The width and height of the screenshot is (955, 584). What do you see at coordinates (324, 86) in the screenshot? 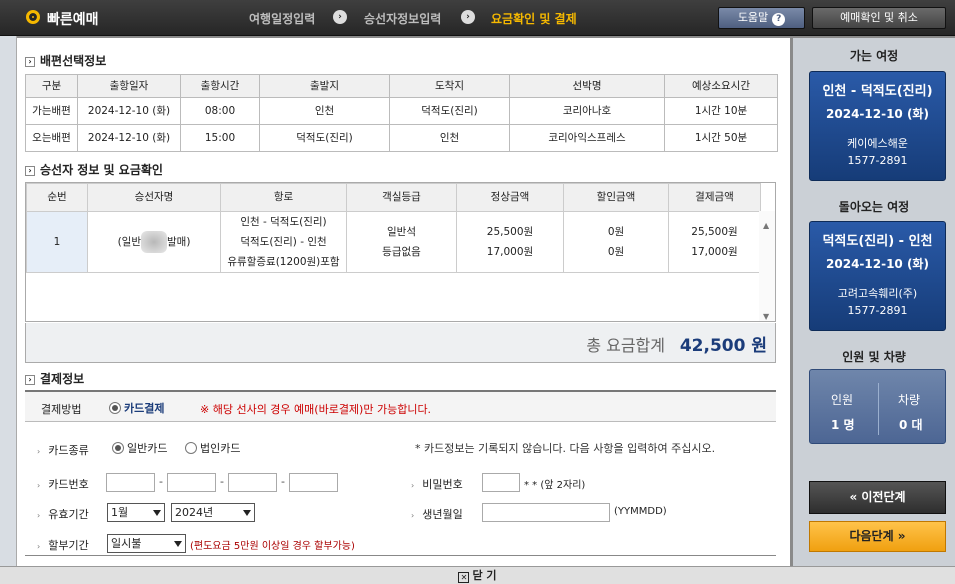
I see `column-header: 출발지` at bounding box center [324, 86].